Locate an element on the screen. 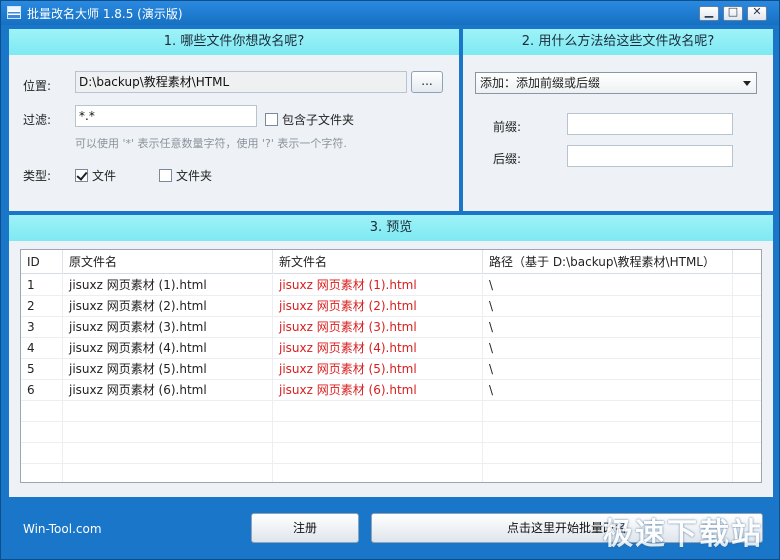 The height and width of the screenshot is (560, 780). include-subfolders-box is located at coordinates (271, 119).